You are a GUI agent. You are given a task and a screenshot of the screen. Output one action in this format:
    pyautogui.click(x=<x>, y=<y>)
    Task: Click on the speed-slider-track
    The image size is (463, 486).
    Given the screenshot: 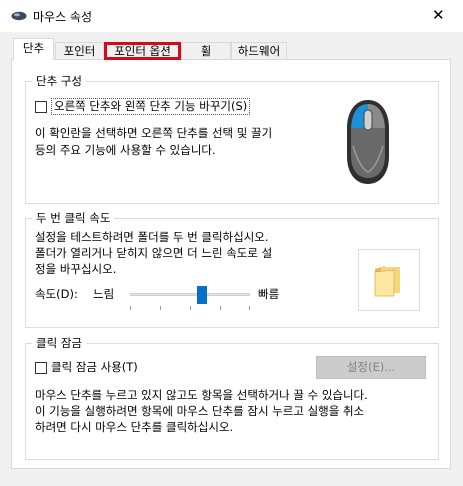 What is the action you would take?
    pyautogui.click(x=190, y=294)
    